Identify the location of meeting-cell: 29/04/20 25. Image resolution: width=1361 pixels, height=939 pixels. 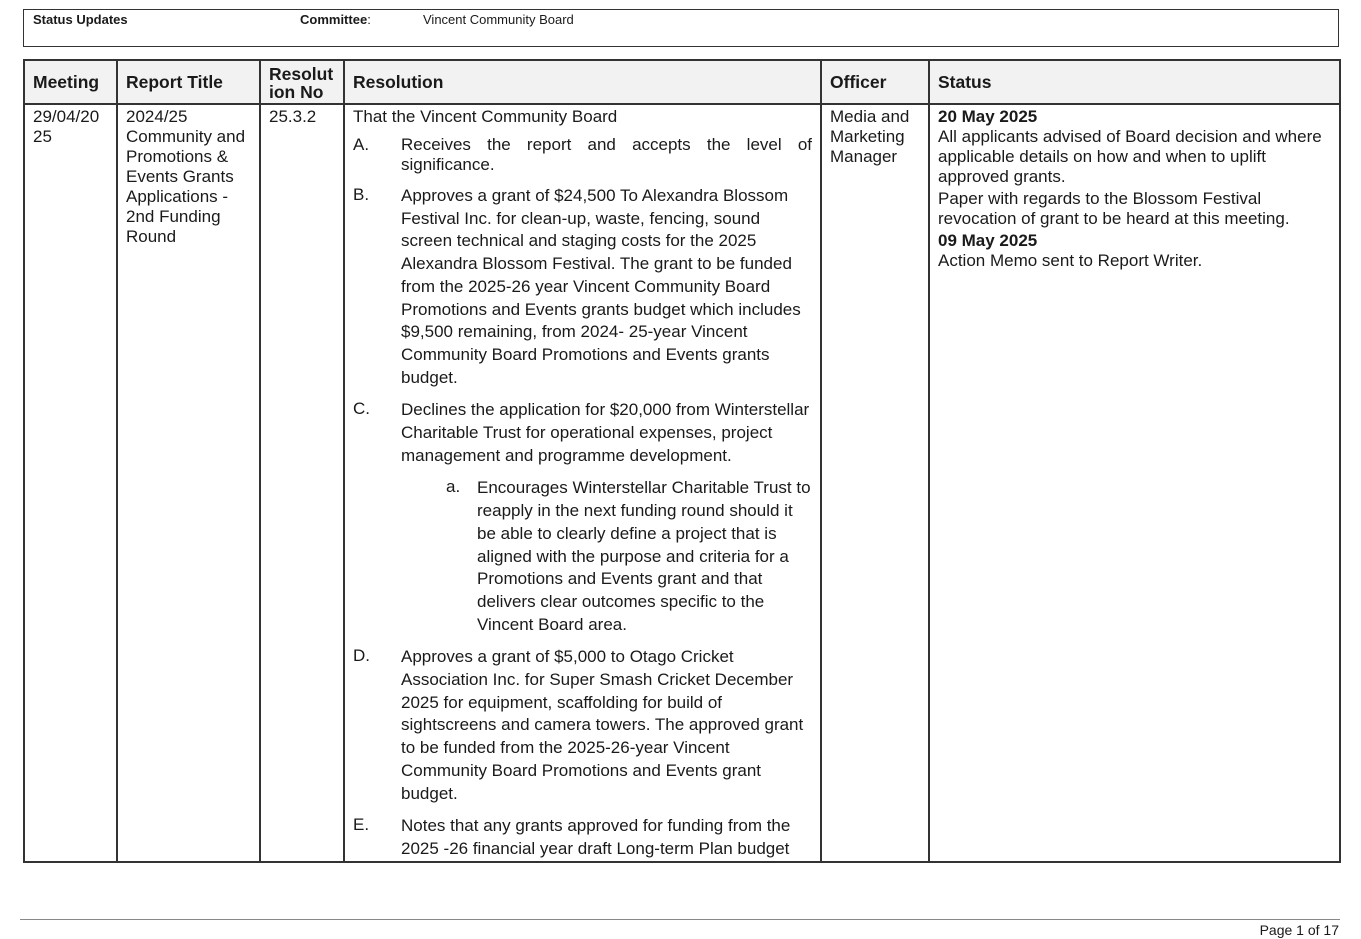
(70, 483).